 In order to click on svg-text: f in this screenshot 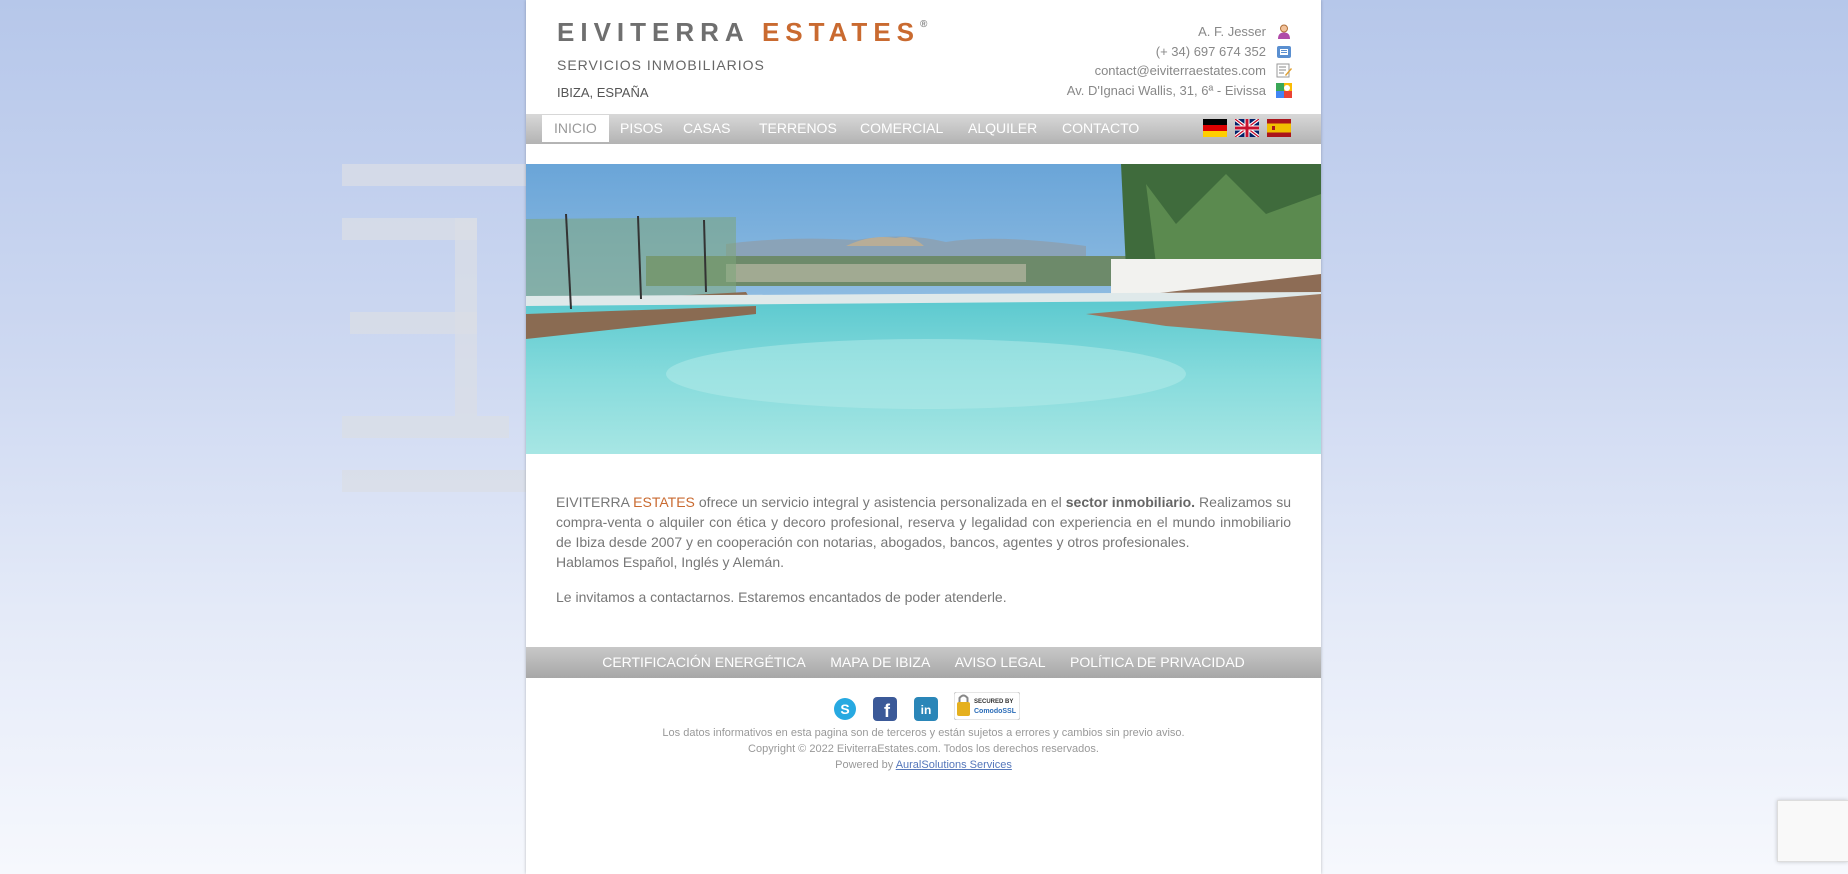, I will do `click(887, 711)`.